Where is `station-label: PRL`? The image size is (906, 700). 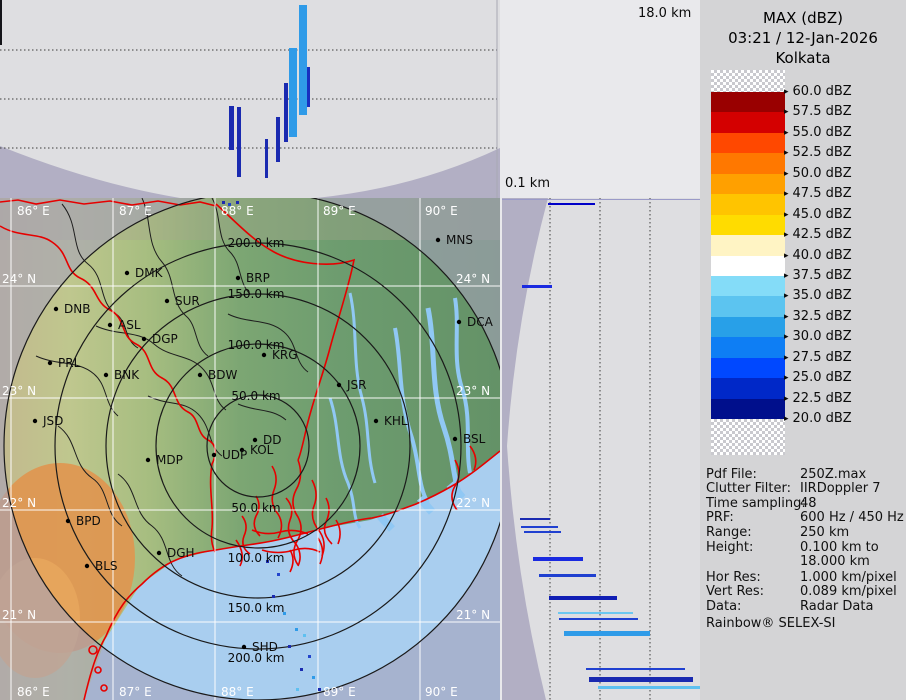
station-label: PRL is located at coordinates (69, 363).